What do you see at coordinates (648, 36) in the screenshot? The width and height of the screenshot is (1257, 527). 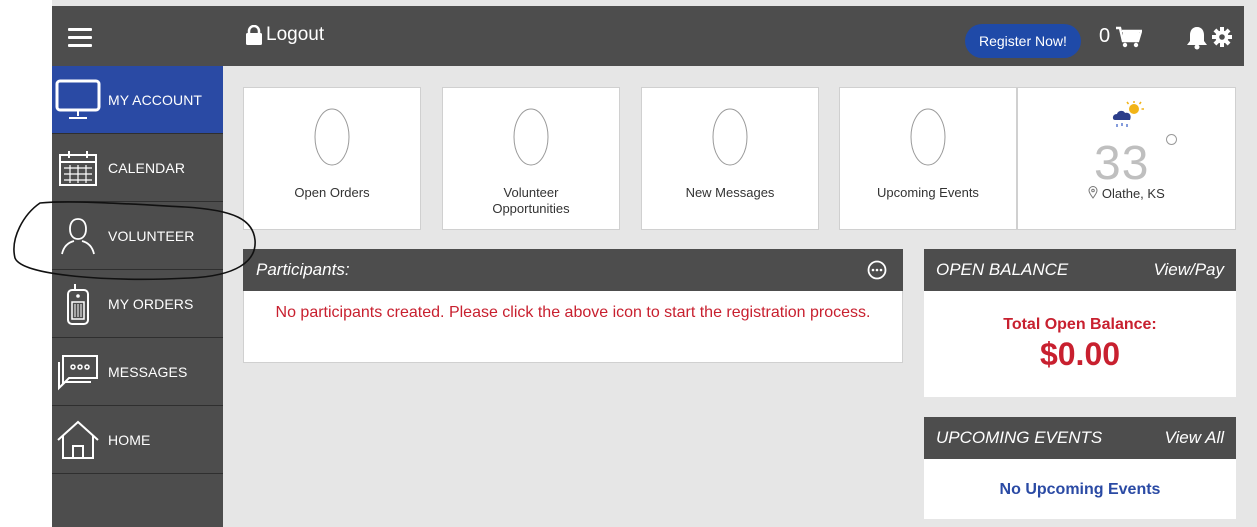 I see `top-bar: Logout Register Now! 0` at bounding box center [648, 36].